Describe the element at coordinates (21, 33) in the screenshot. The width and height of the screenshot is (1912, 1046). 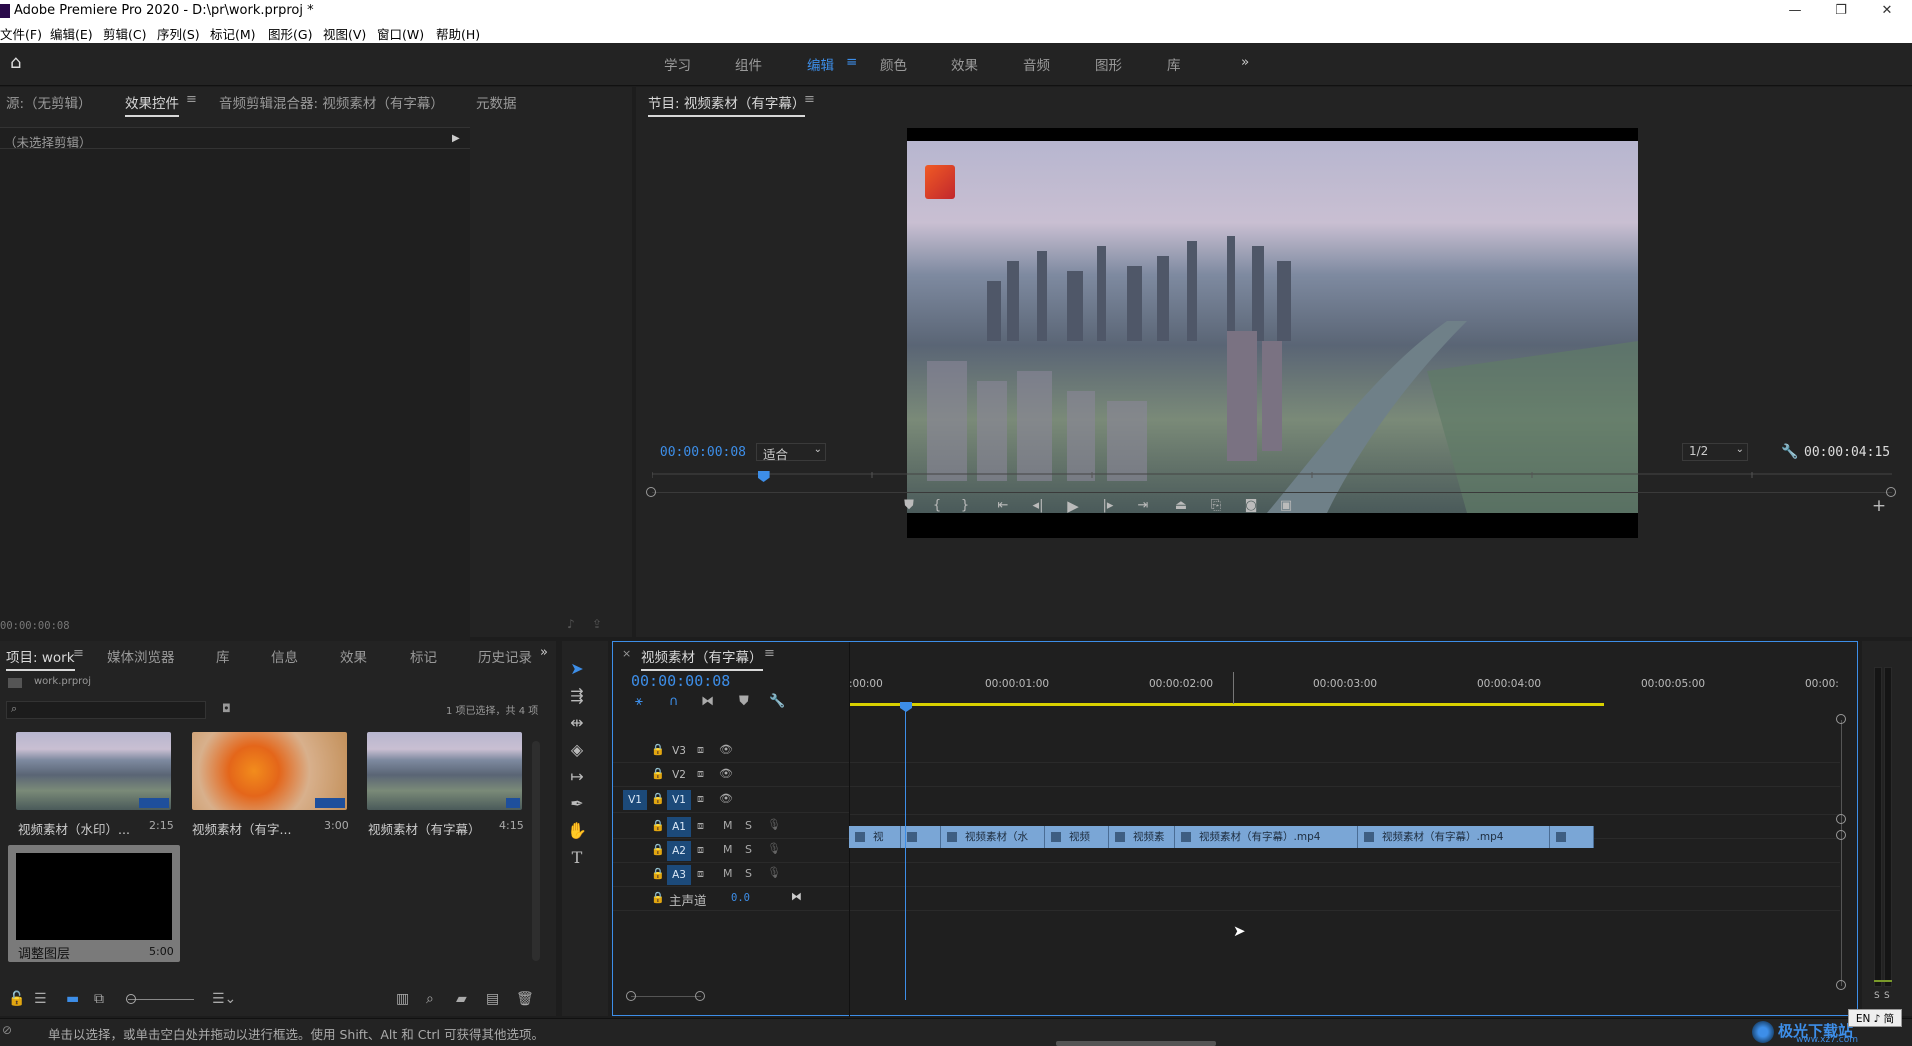
I see `menu-file: 文件(F)` at that location.